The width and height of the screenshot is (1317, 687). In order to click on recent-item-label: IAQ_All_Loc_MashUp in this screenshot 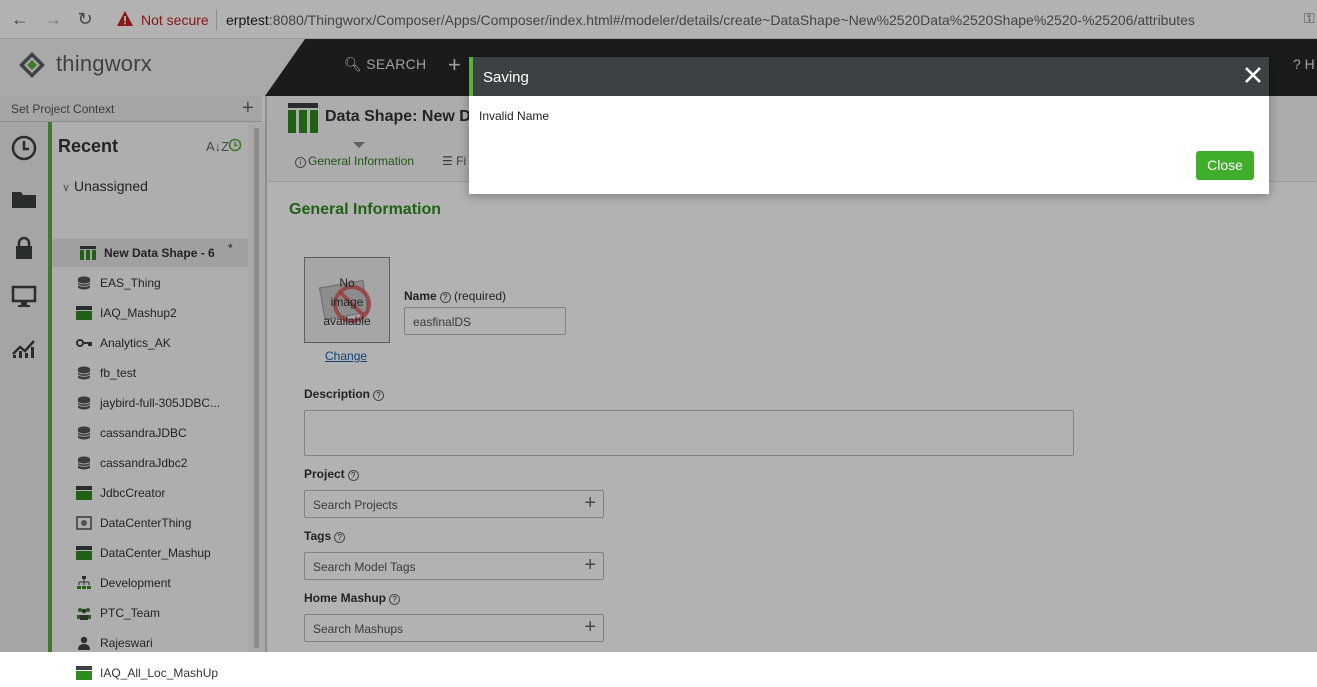, I will do `click(159, 673)`.